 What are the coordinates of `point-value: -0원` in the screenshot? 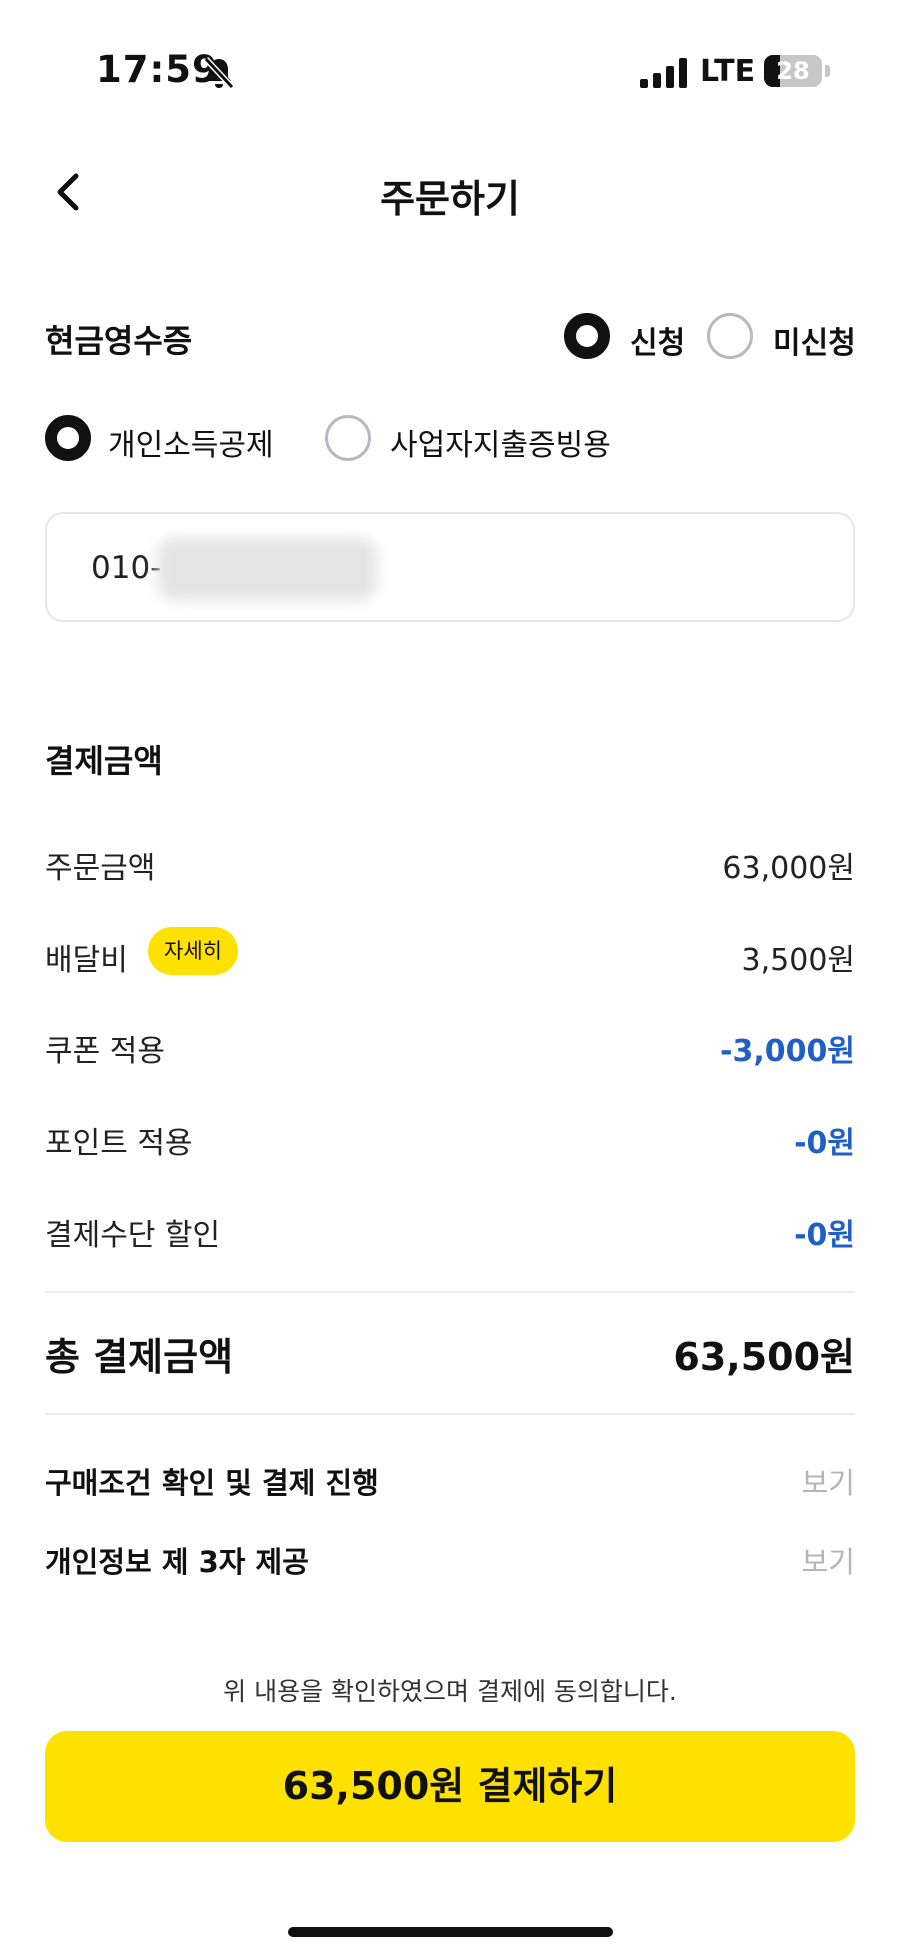 It's located at (824, 1143).